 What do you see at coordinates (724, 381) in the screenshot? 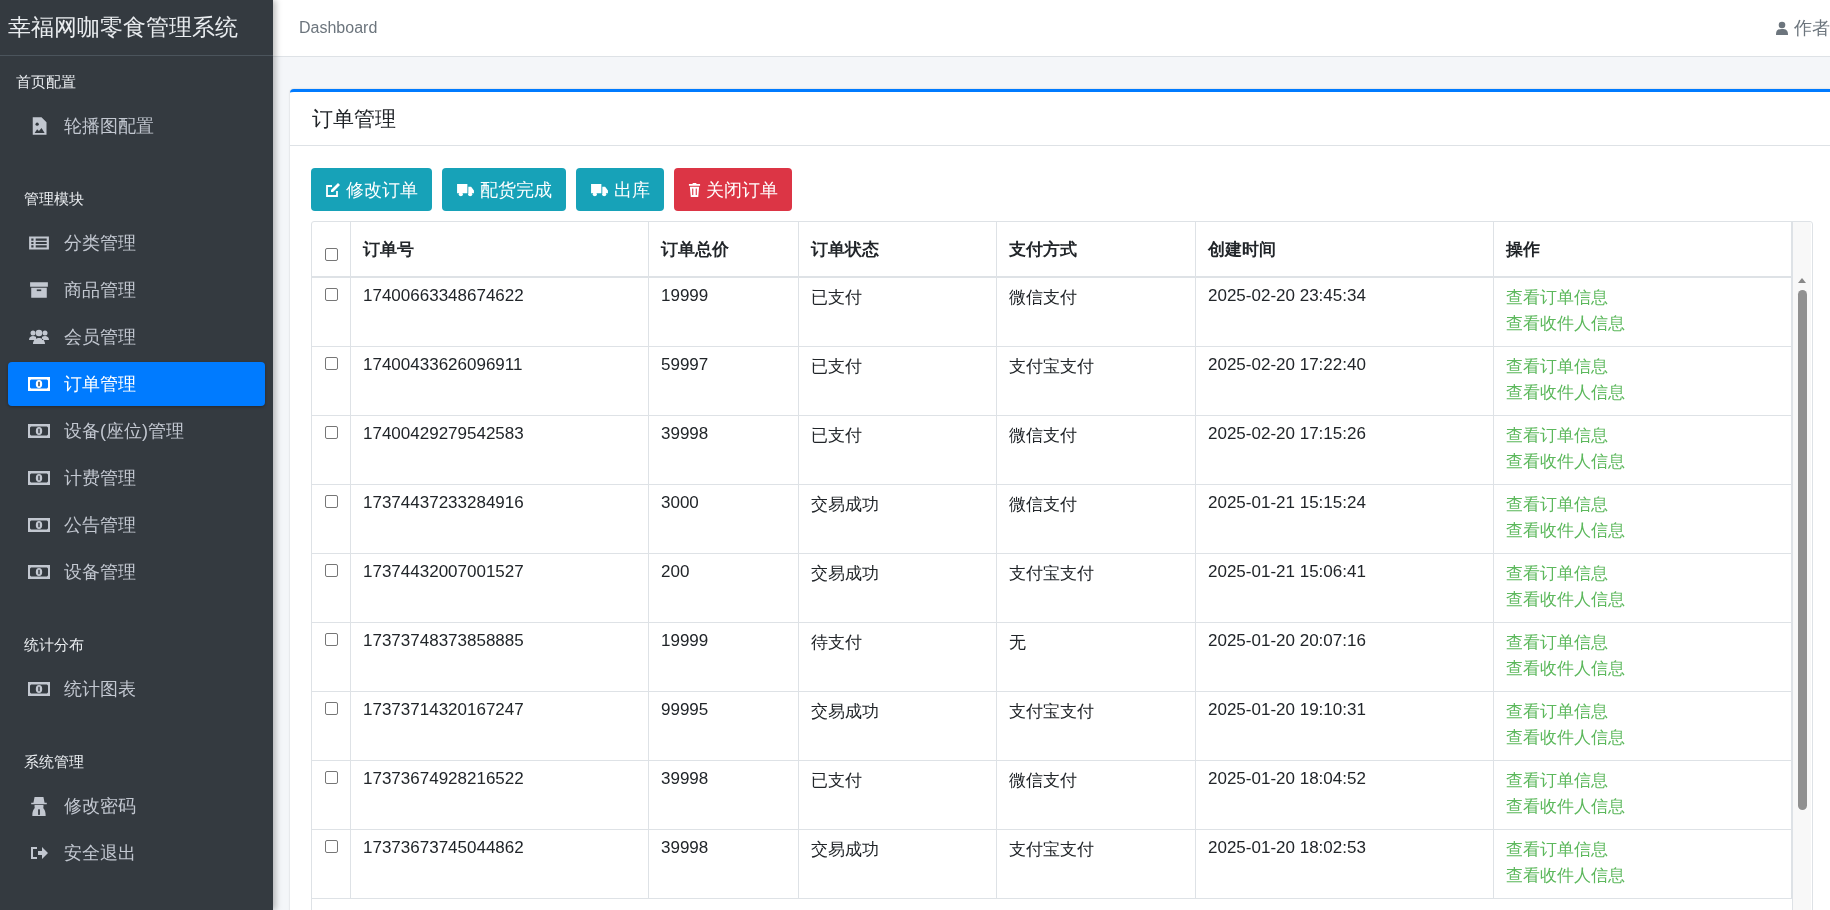
I see `table-cell: 59997` at bounding box center [724, 381].